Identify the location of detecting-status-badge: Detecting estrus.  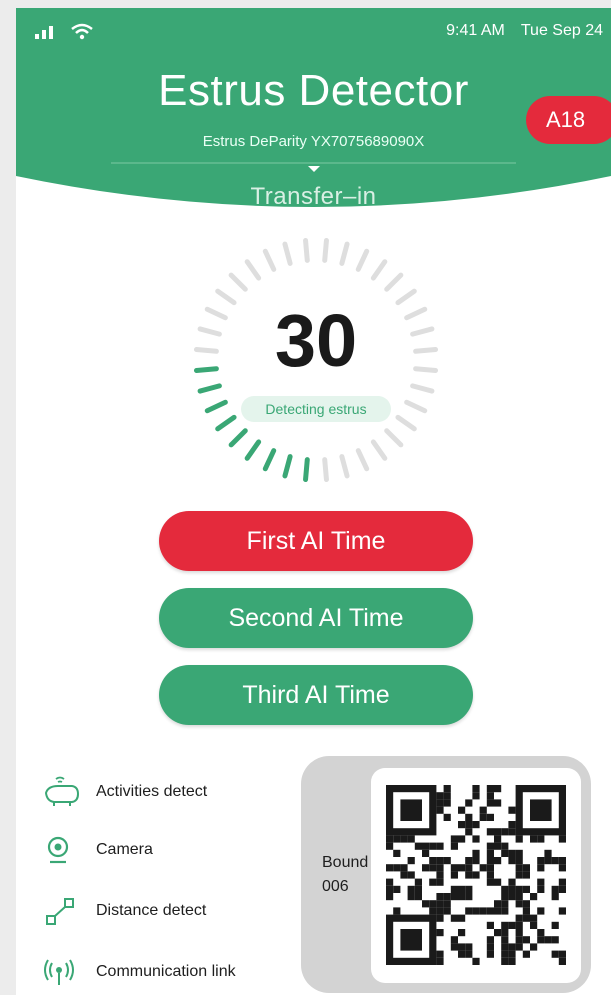
(316, 409).